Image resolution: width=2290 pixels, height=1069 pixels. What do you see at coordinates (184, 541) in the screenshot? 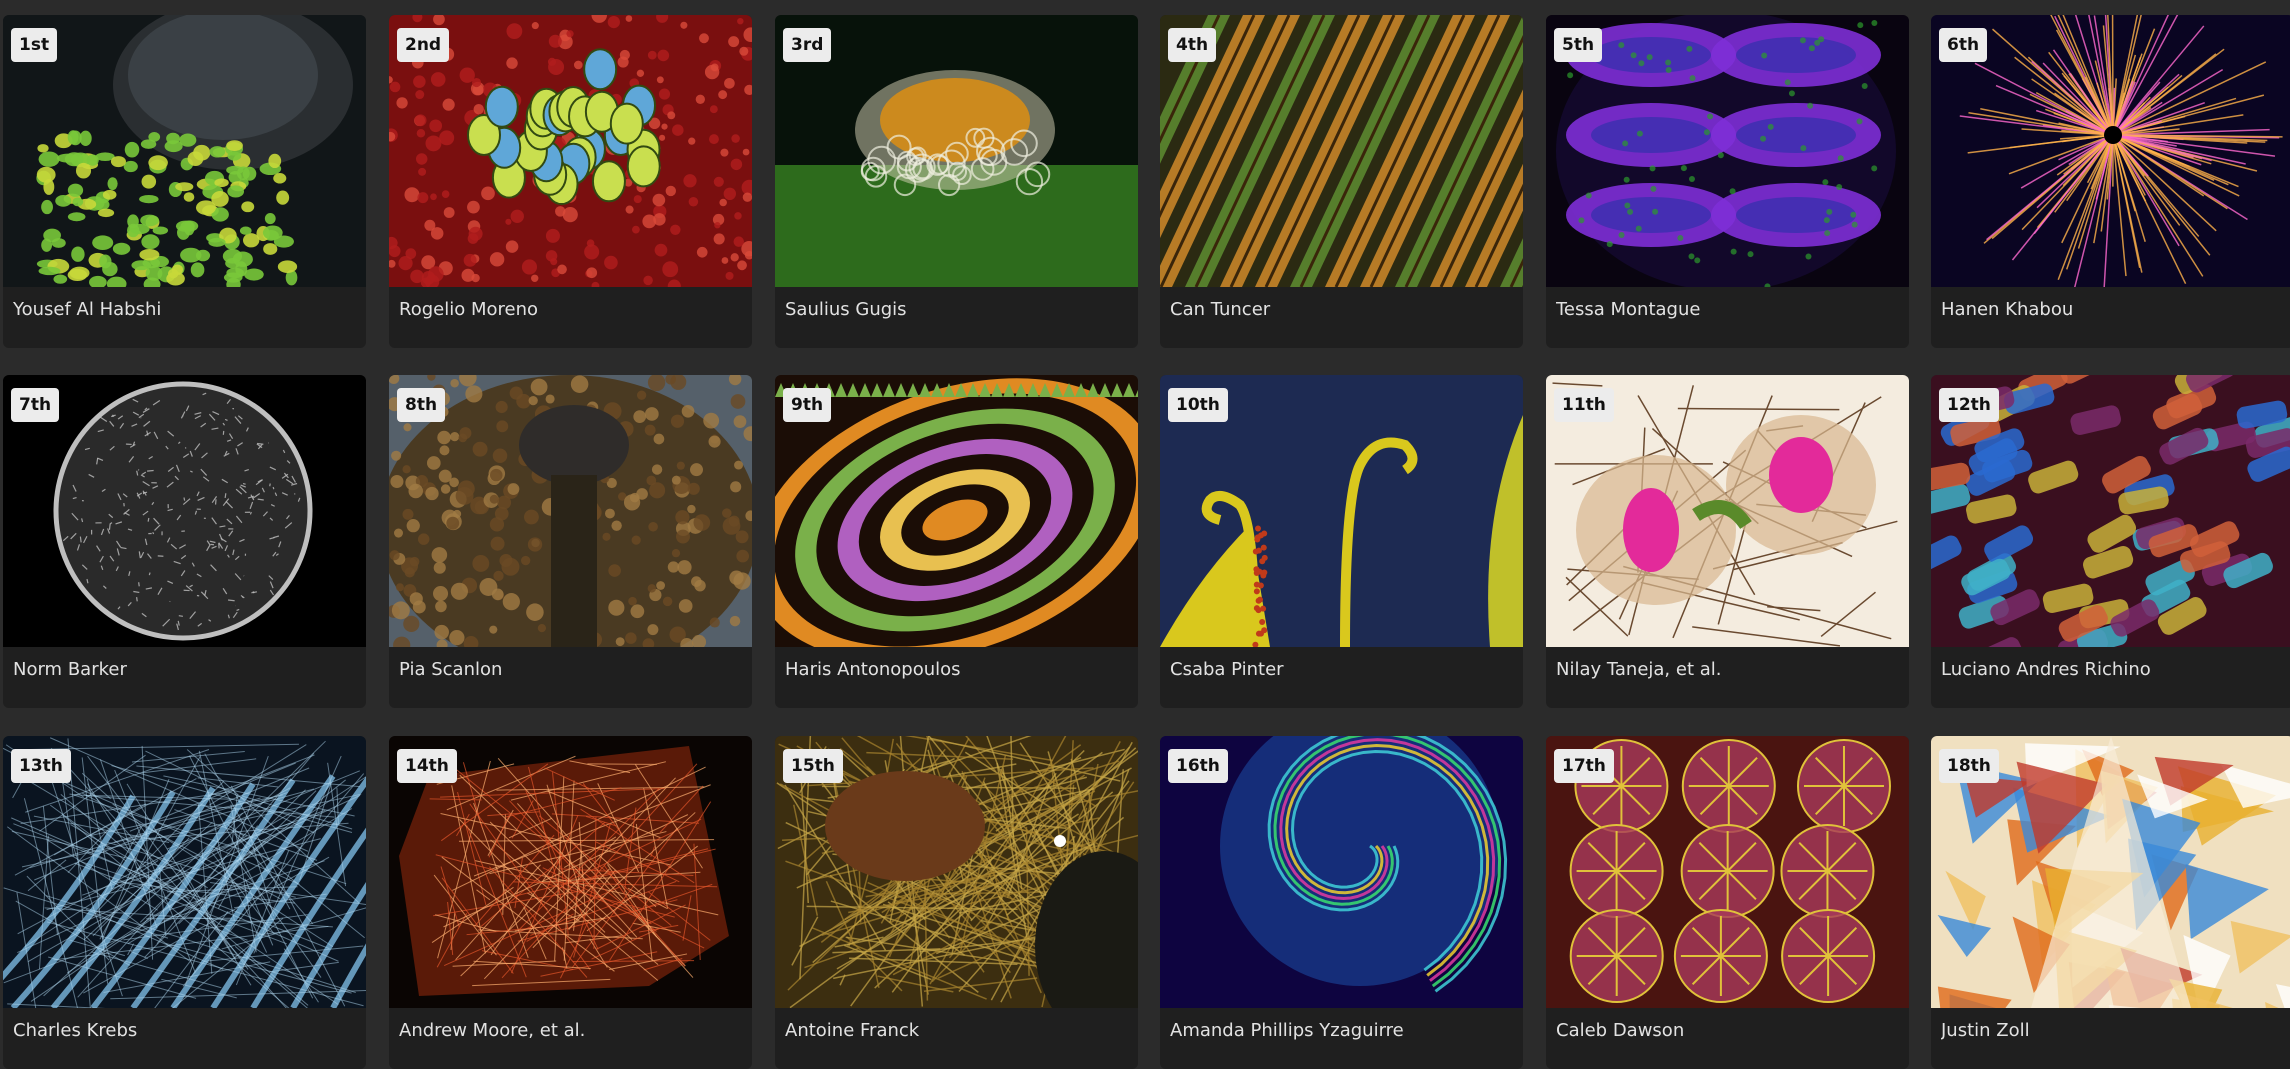
I see `gallery-card: 7th Norm Barker` at bounding box center [184, 541].